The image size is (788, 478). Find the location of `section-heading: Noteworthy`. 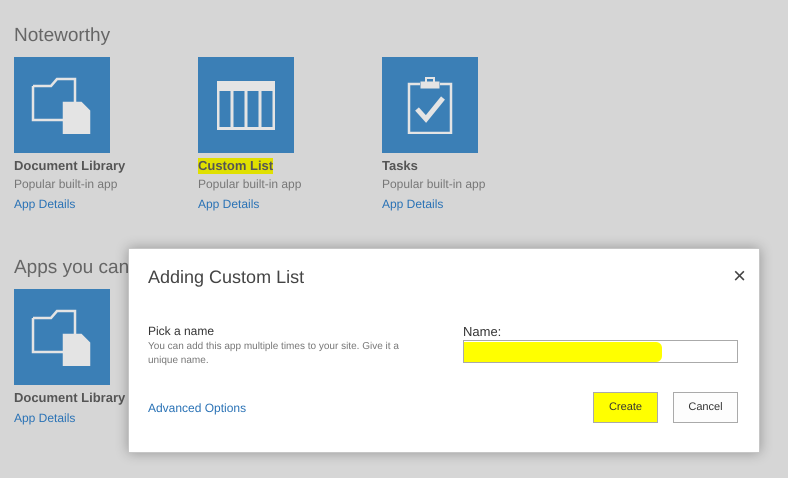

section-heading: Noteworthy is located at coordinates (62, 36).